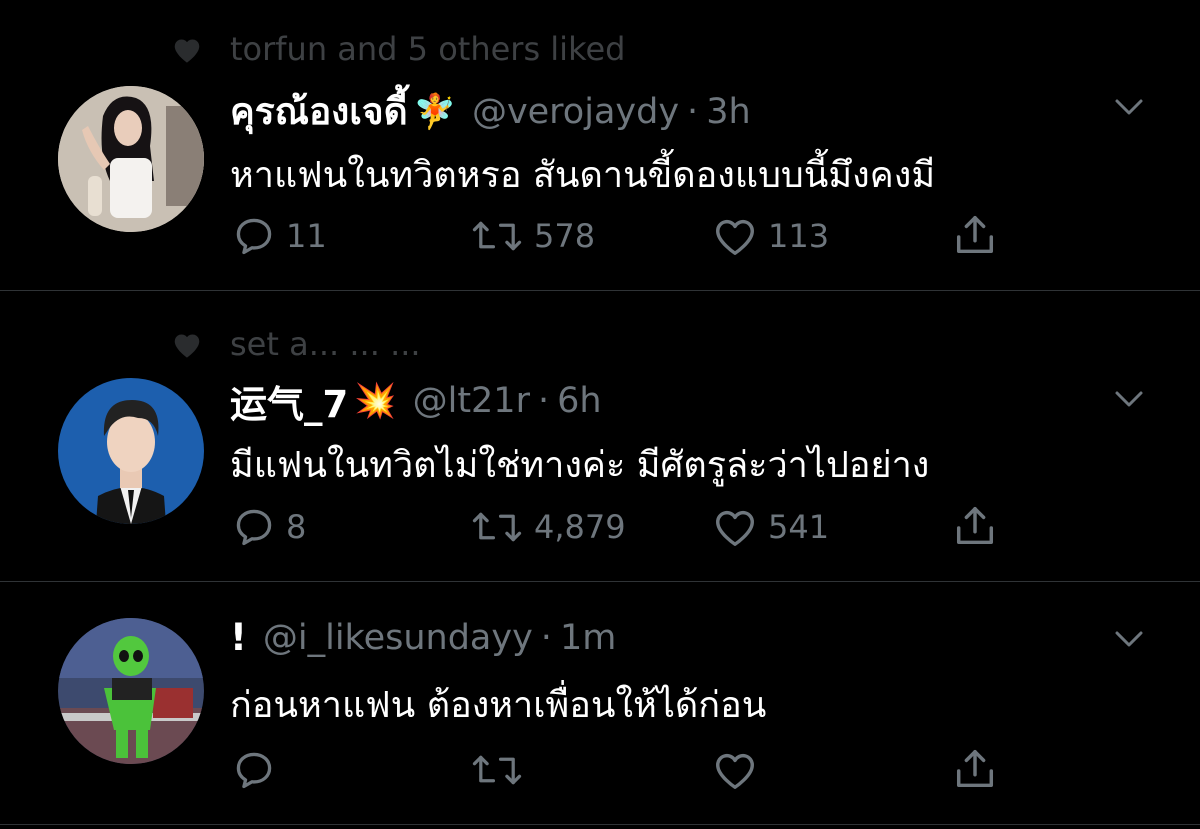 The image size is (1200, 829). Describe the element at coordinates (532, 236) in the screenshot. I see `retweet-button: 578` at that location.